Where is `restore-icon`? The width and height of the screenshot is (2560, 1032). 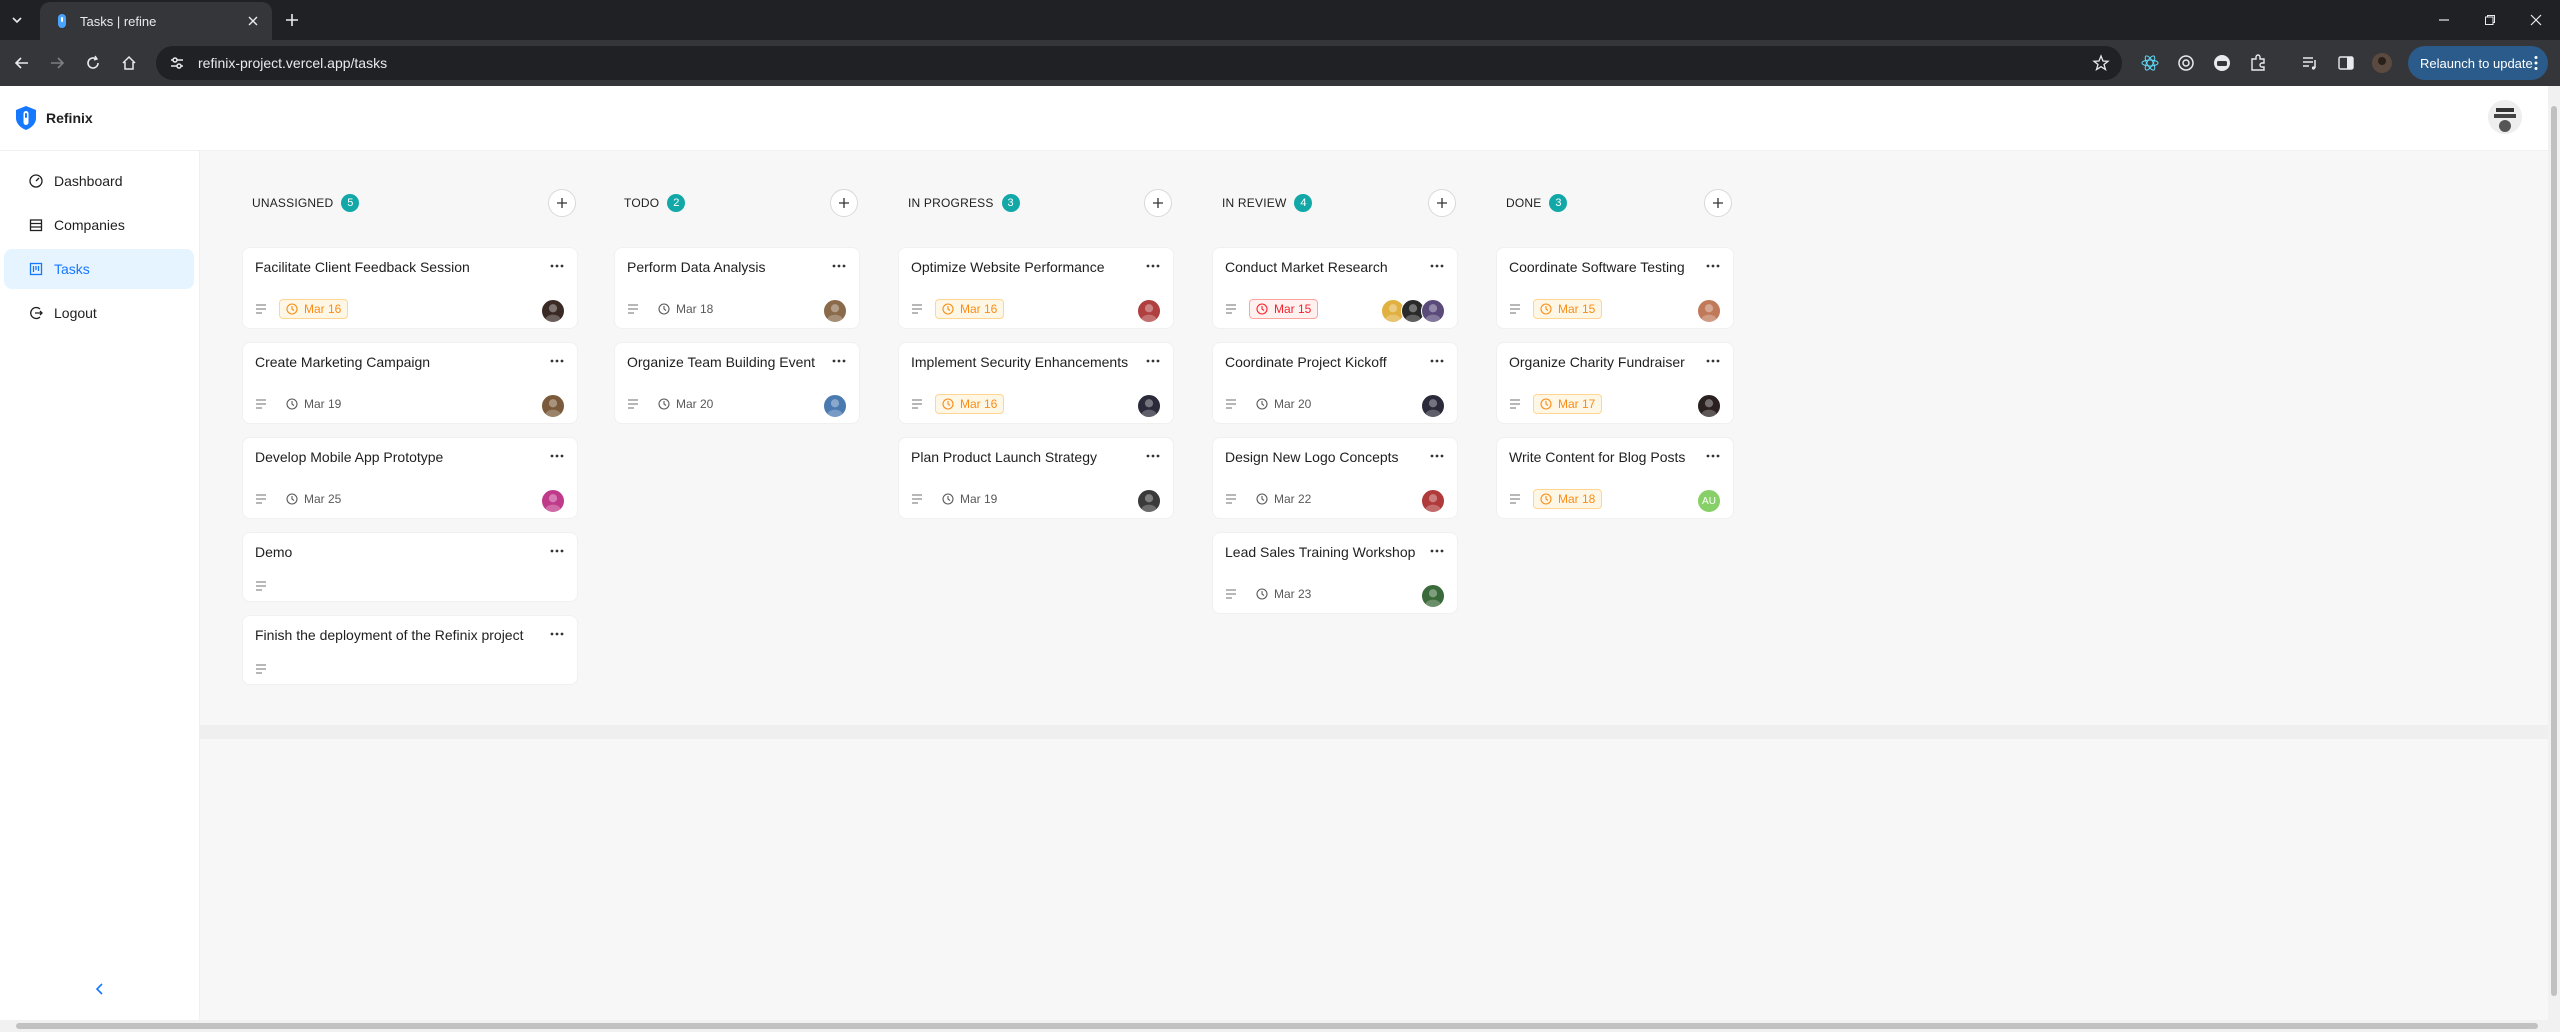 restore-icon is located at coordinates (2490, 20).